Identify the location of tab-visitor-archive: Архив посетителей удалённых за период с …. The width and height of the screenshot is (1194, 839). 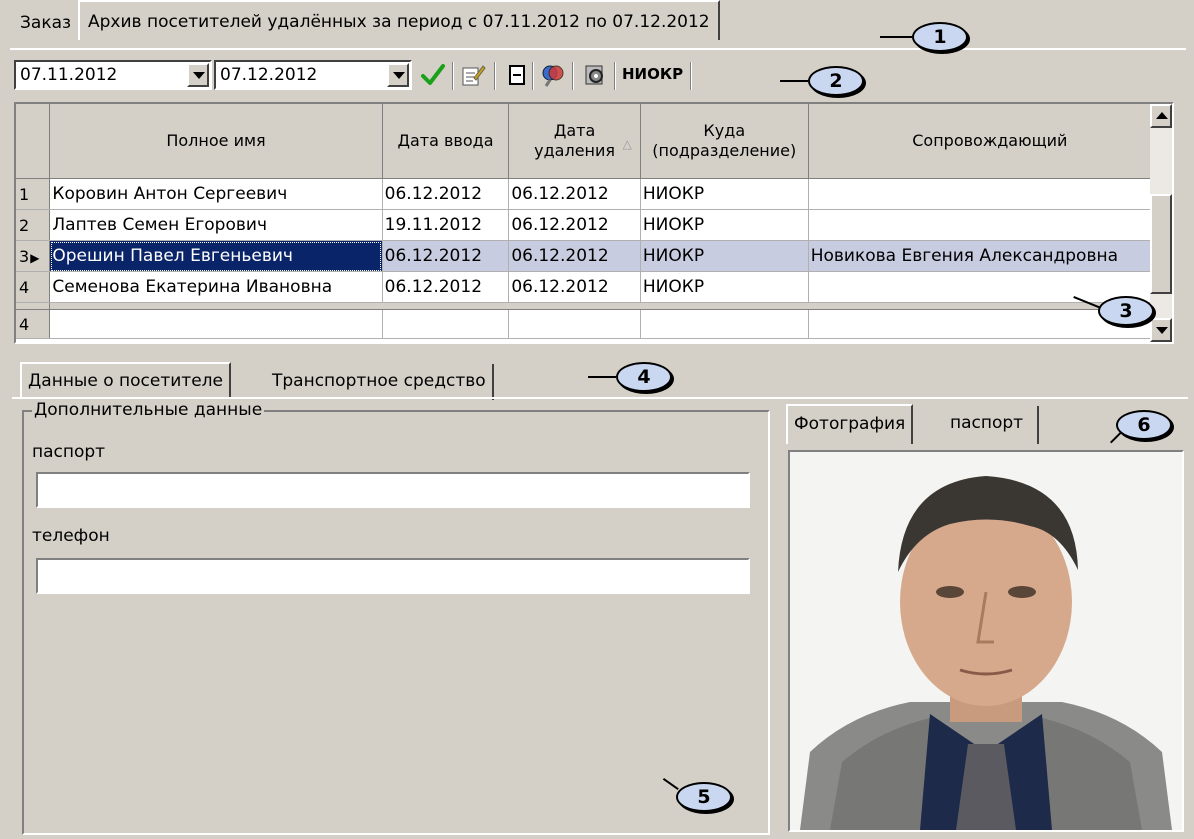
(399, 20).